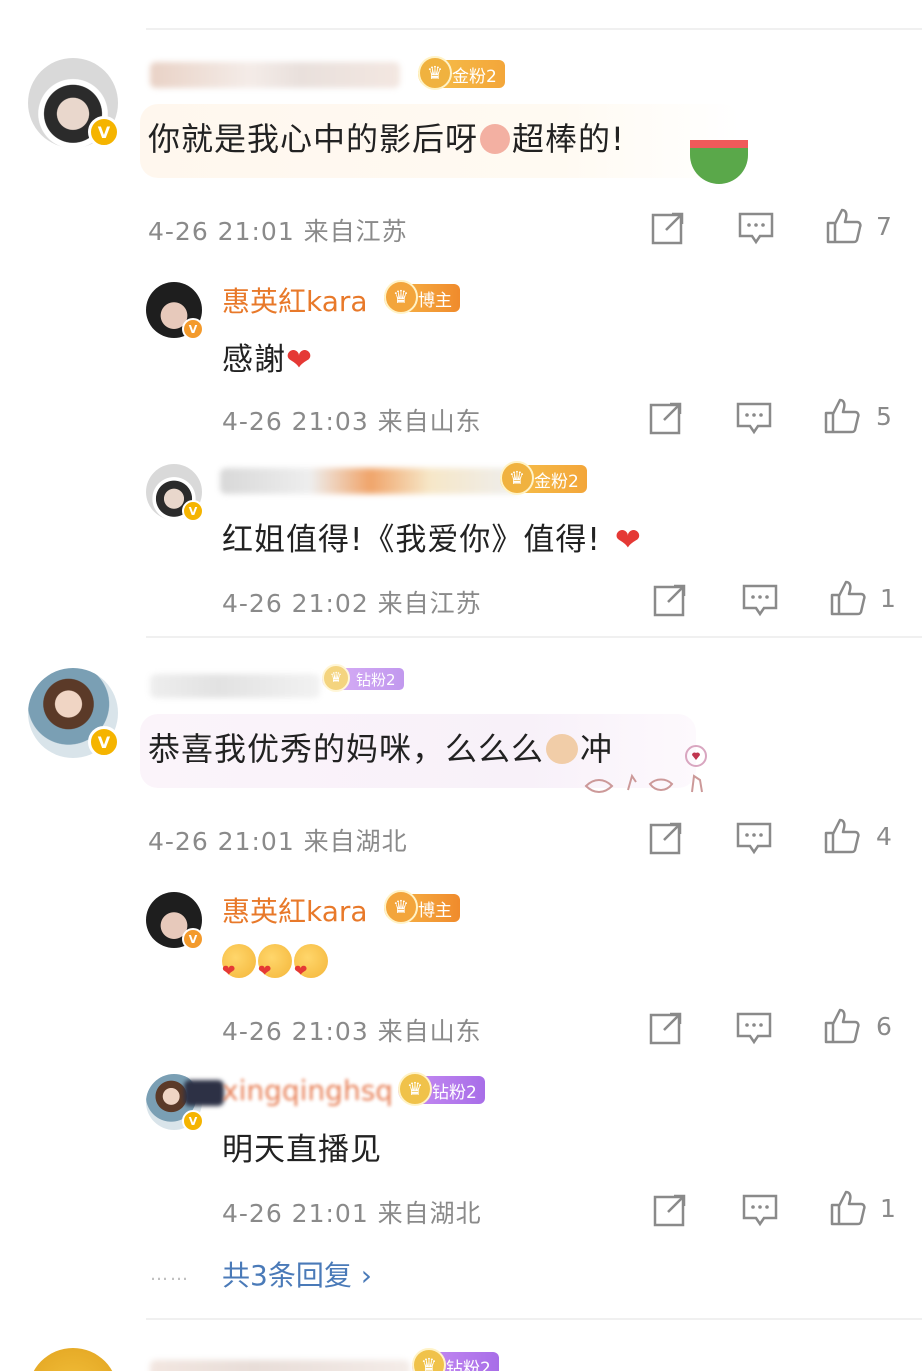 This screenshot has width=922, height=1371. Describe the element at coordinates (352, 1213) in the screenshot. I see `reply-meta: 4-26 21:01 来自湖北` at that location.